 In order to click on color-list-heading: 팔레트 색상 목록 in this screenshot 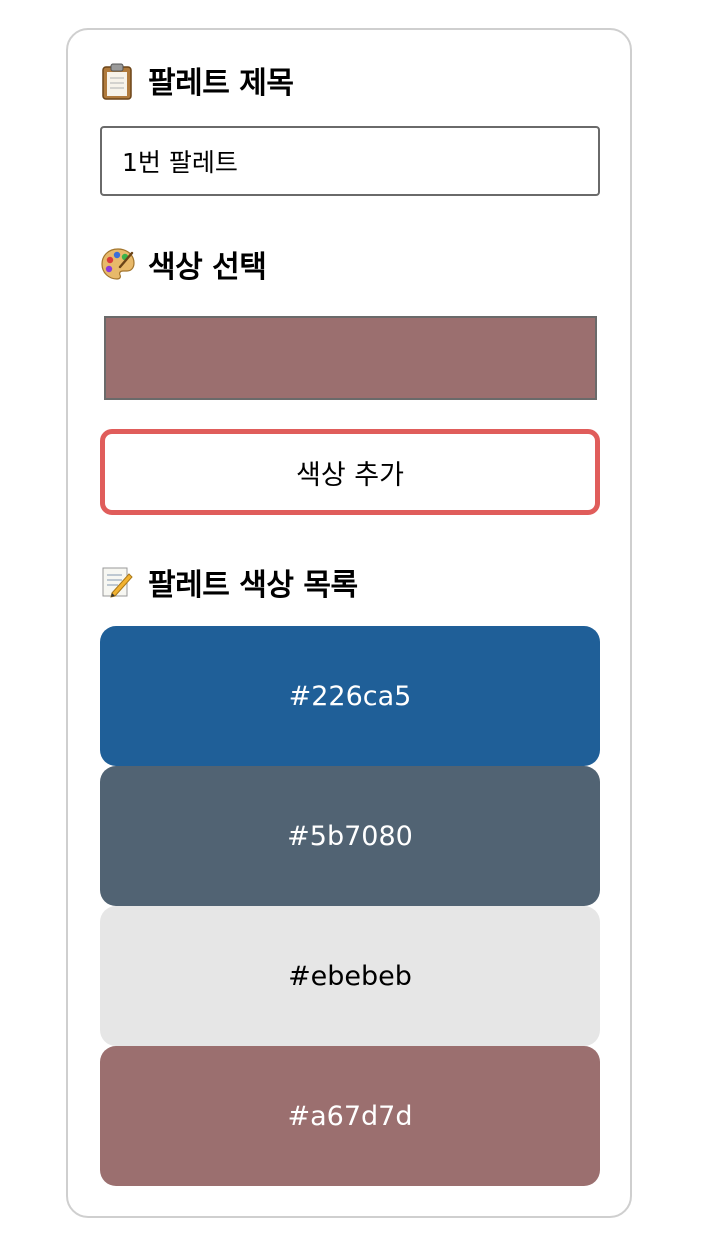, I will do `click(229, 582)`.